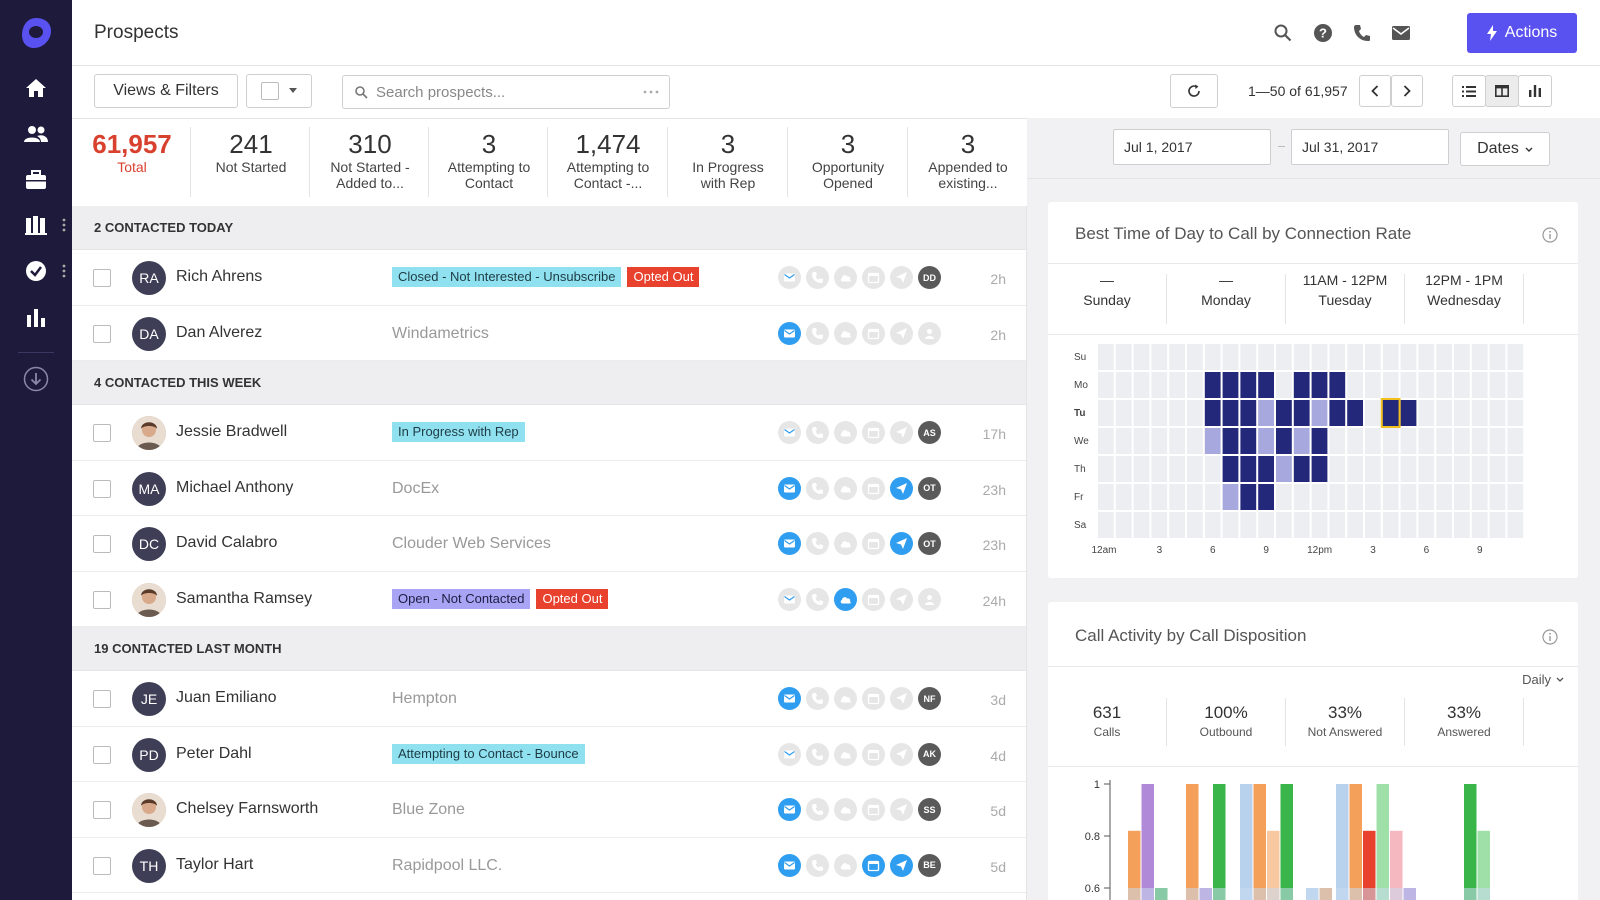 The image size is (1600, 900). I want to click on mail-icon, so click(1401, 33).